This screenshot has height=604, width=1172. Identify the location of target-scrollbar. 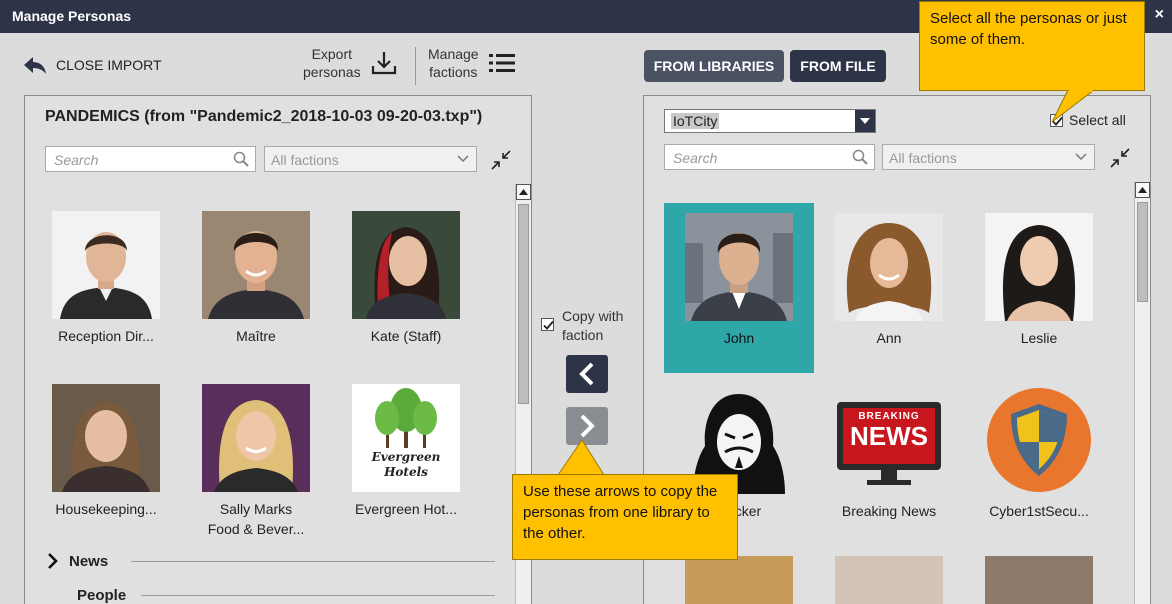
(1142, 393).